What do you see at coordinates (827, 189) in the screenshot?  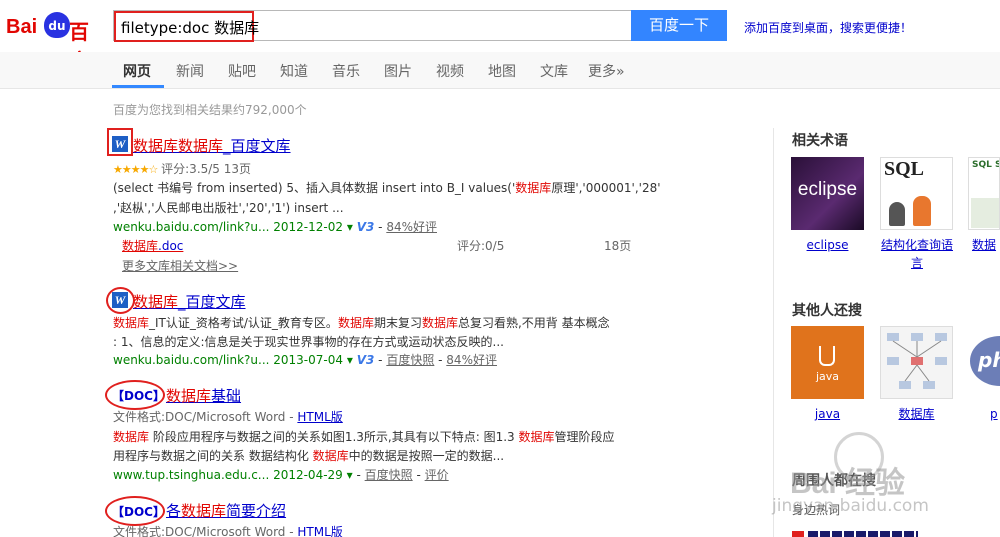 I see `eclipse-thumb-text: eclipse` at bounding box center [827, 189].